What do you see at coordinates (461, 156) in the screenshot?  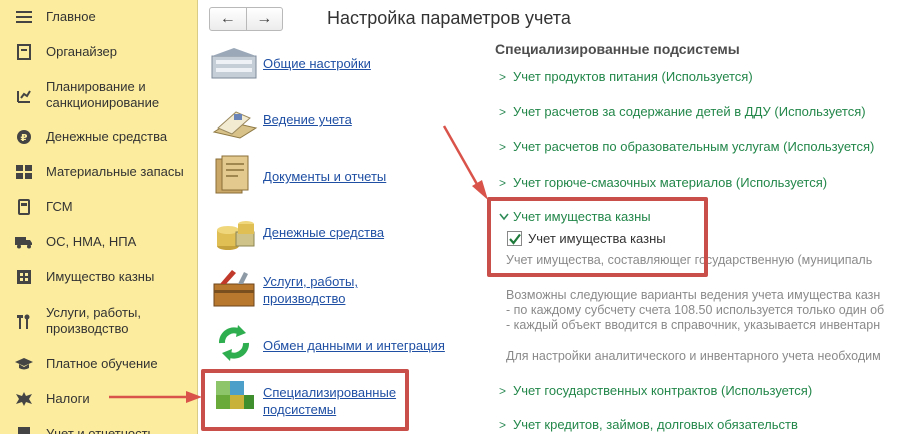 I see `arrow-to-treasury` at bounding box center [461, 156].